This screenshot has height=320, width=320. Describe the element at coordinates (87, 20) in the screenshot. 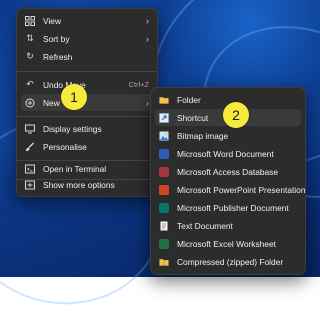

I see `menu-item-view: View ›` at that location.